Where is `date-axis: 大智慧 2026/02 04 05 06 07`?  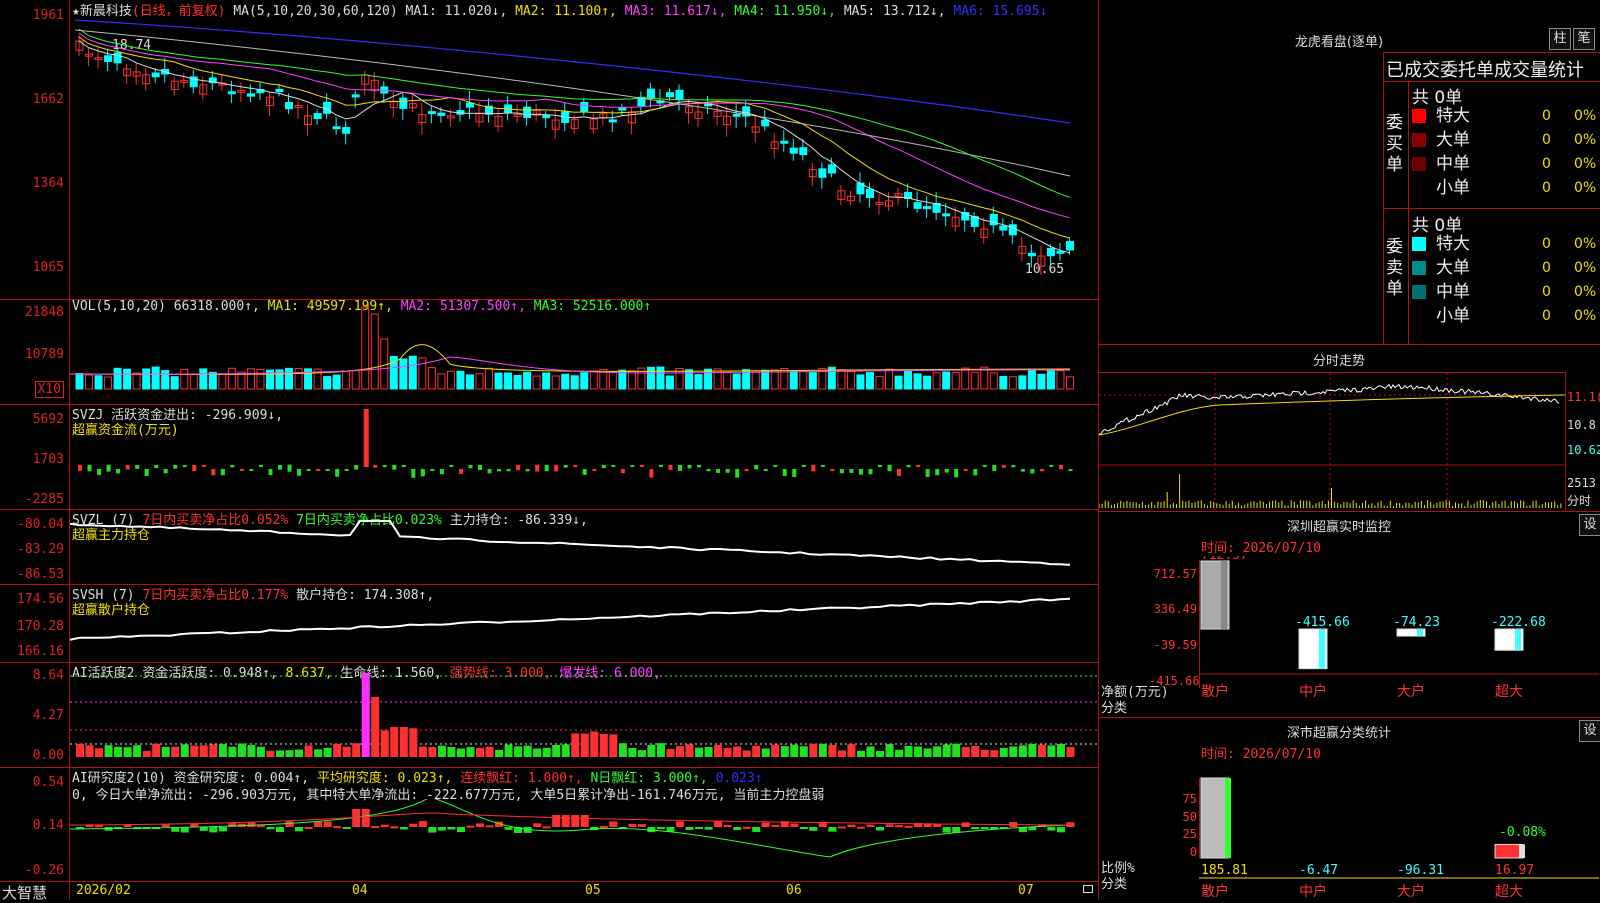 date-axis: 大智慧 2026/02 04 05 06 07 is located at coordinates (549, 891).